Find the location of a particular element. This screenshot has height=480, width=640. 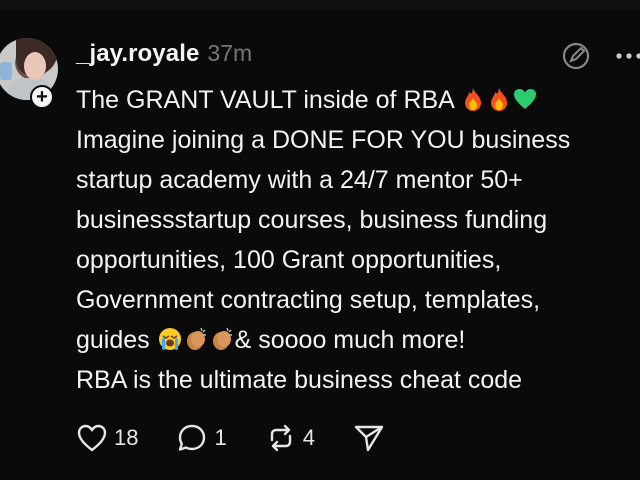

comment-icon is located at coordinates (192, 437).